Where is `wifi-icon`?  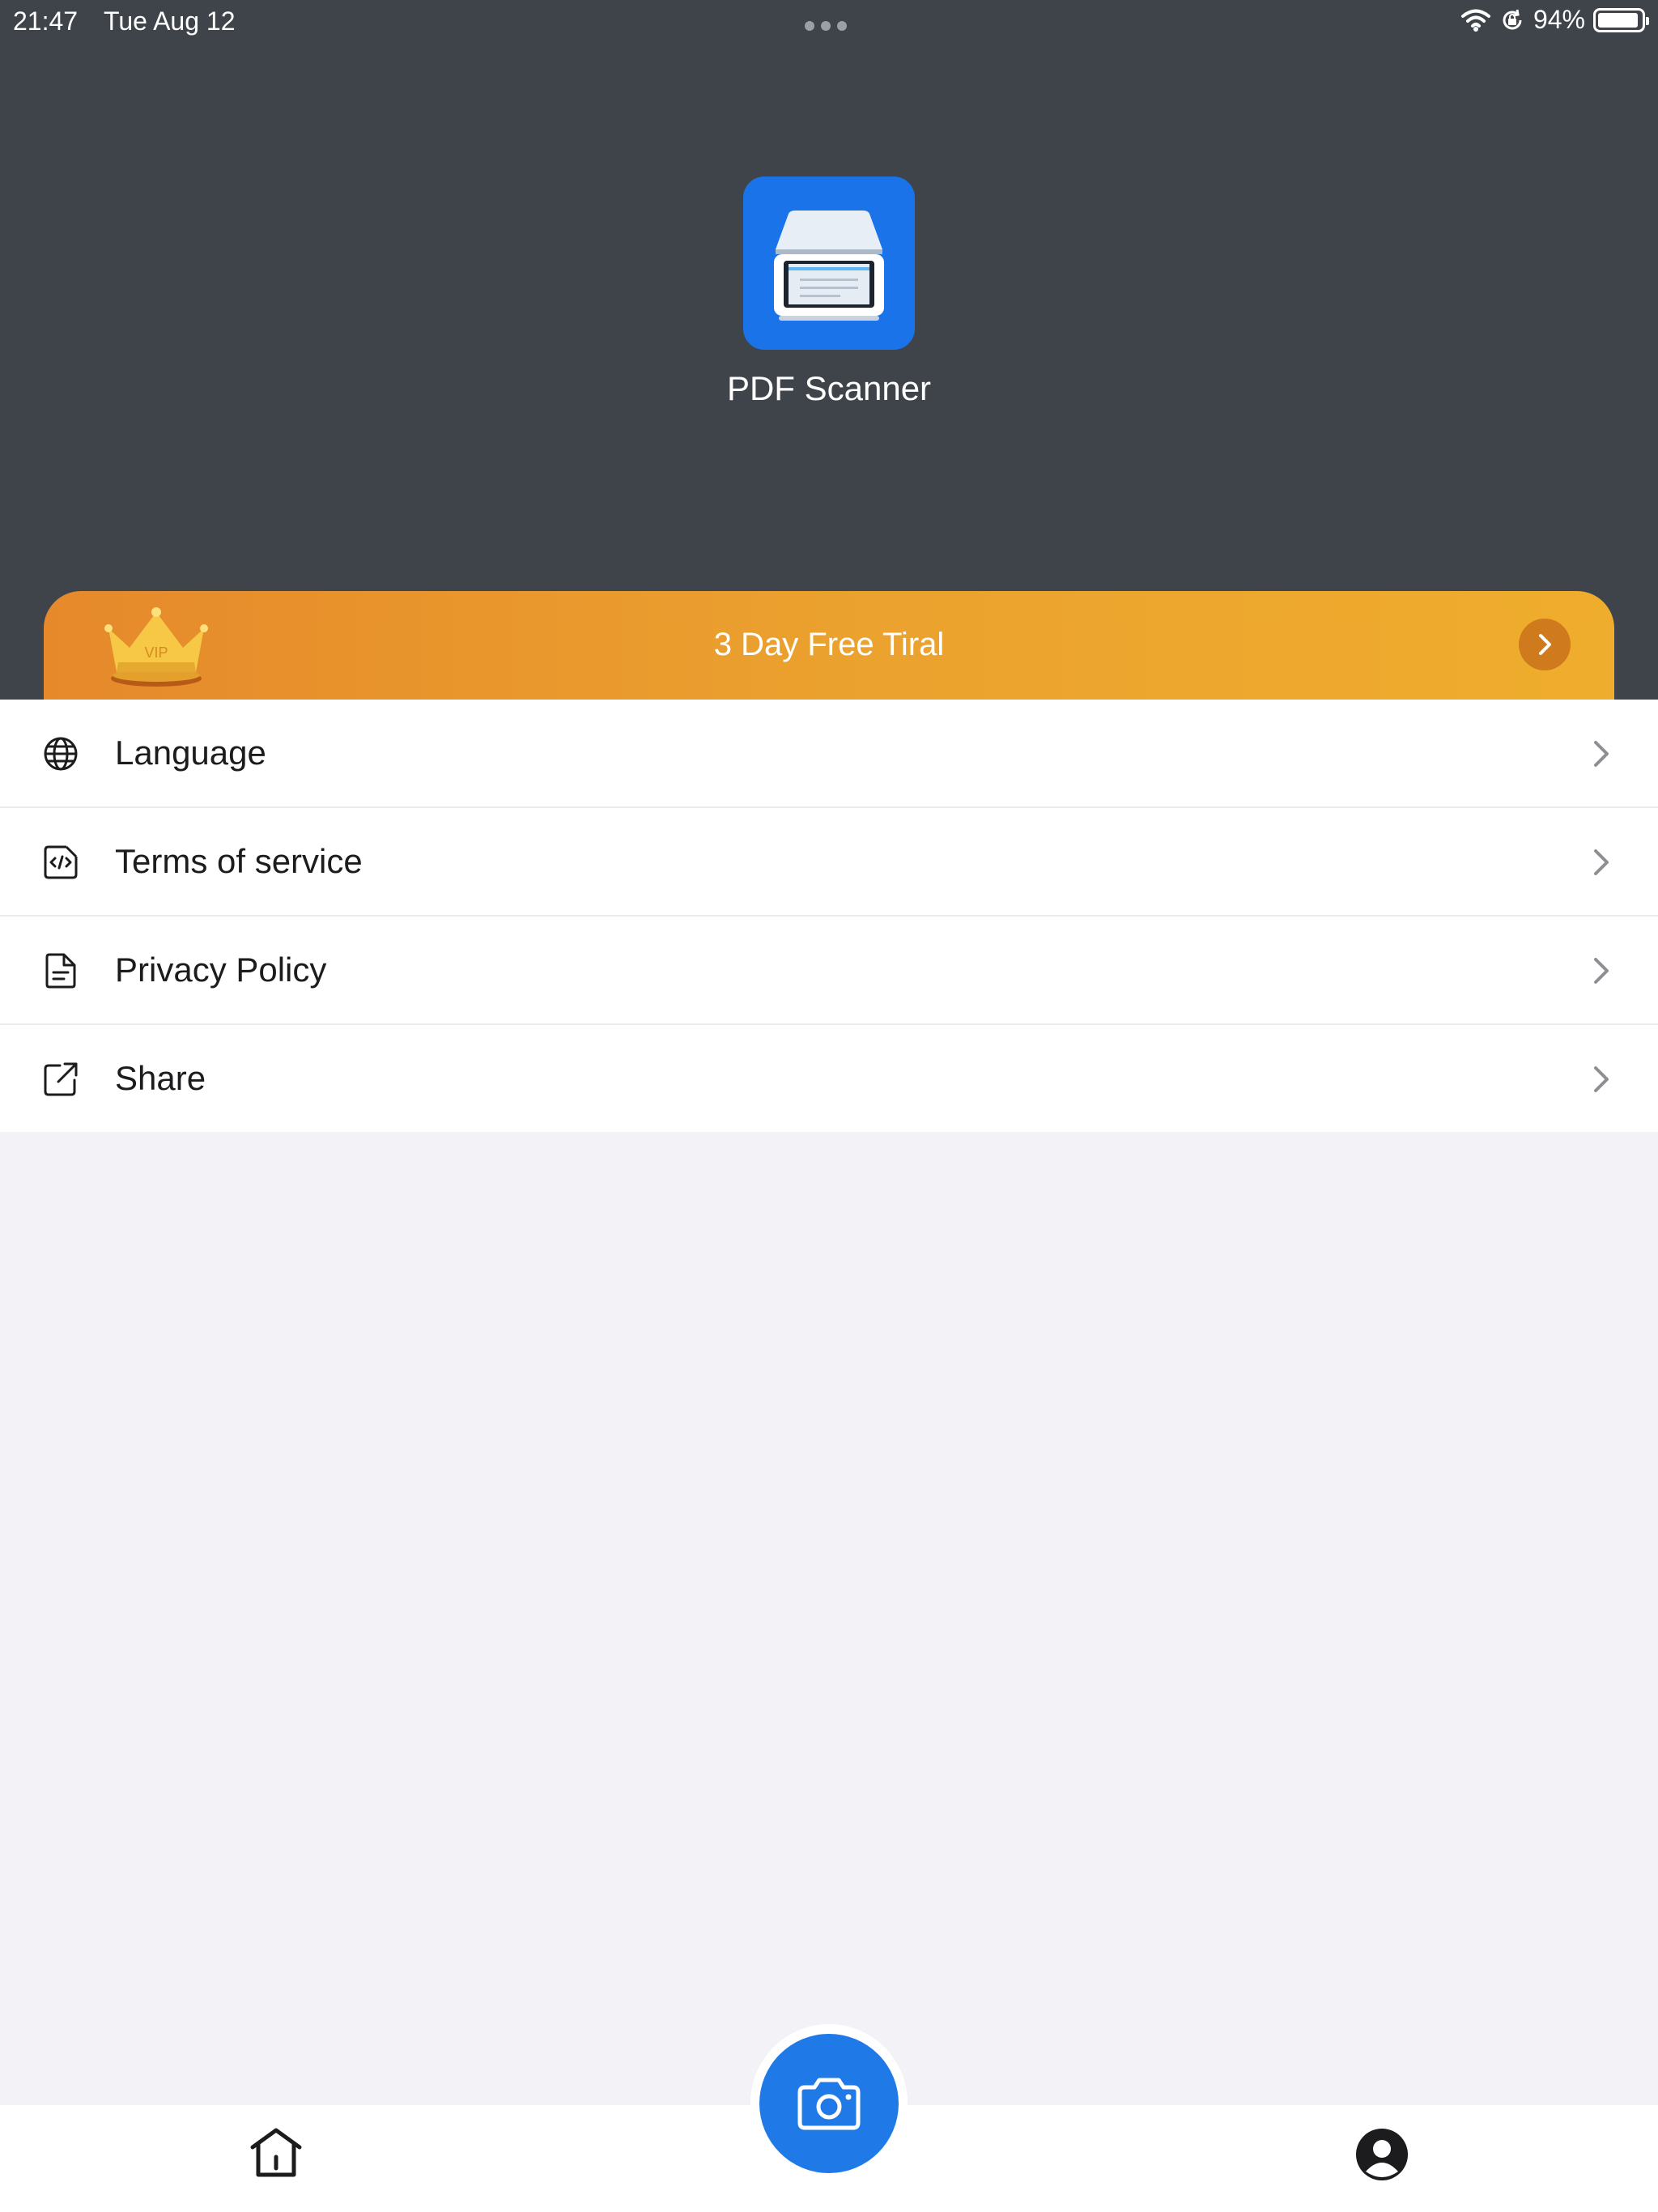 wifi-icon is located at coordinates (1475, 21).